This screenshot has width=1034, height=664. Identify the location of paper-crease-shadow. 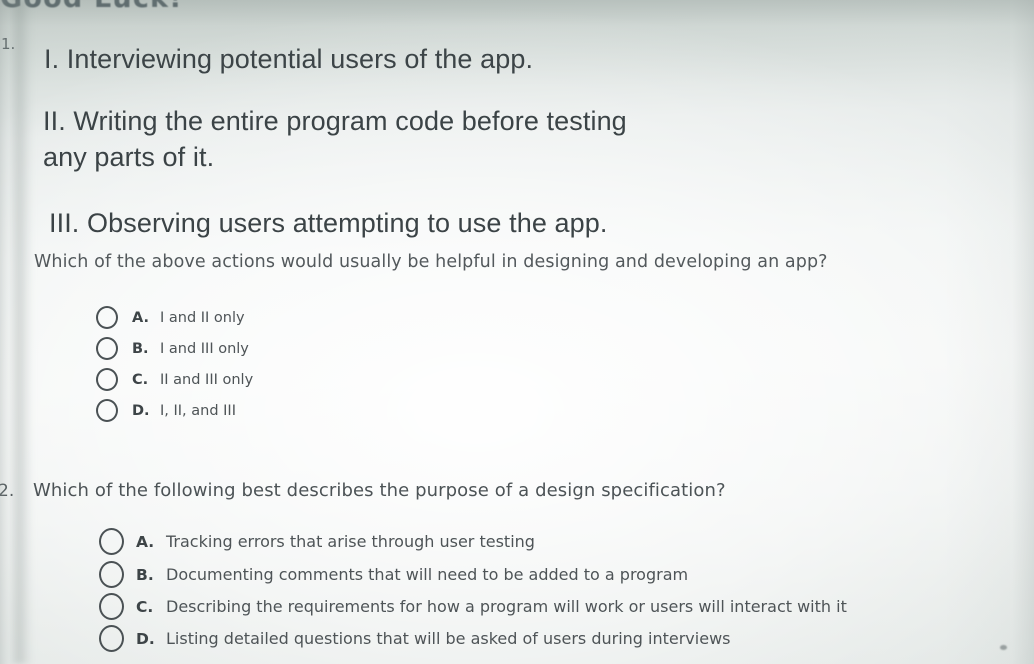
(21, 332).